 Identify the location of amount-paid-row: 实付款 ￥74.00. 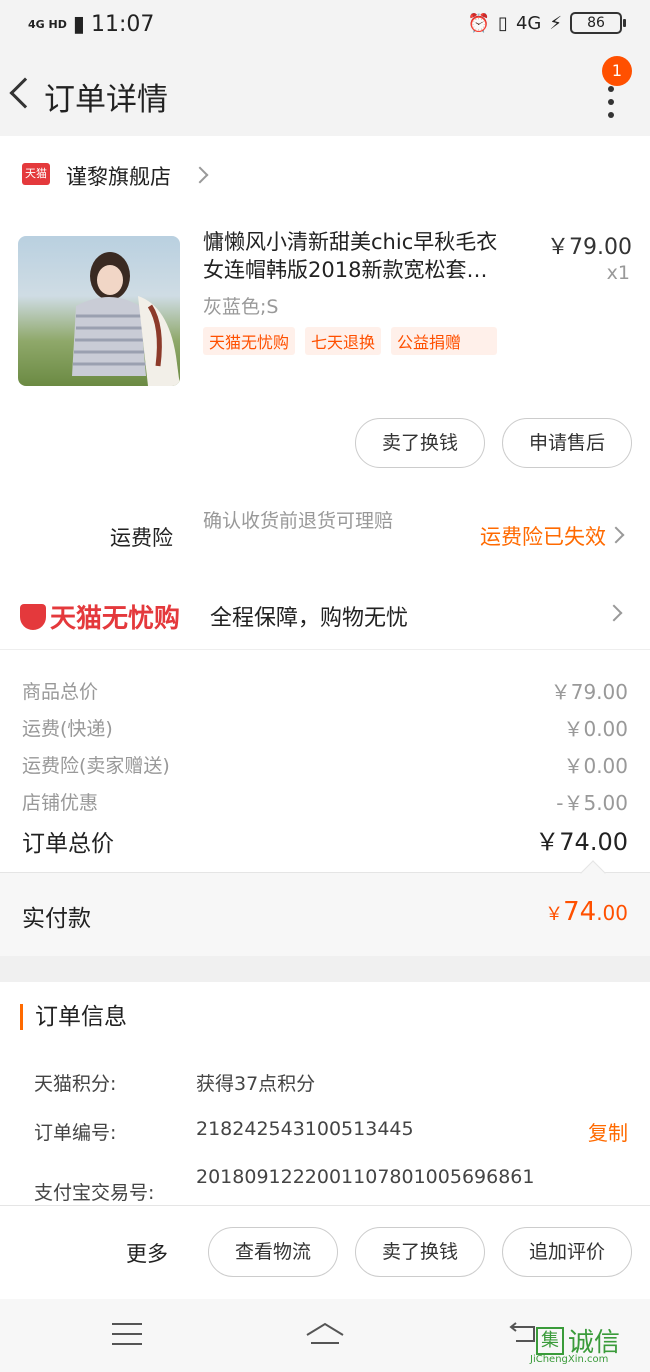
(325, 914).